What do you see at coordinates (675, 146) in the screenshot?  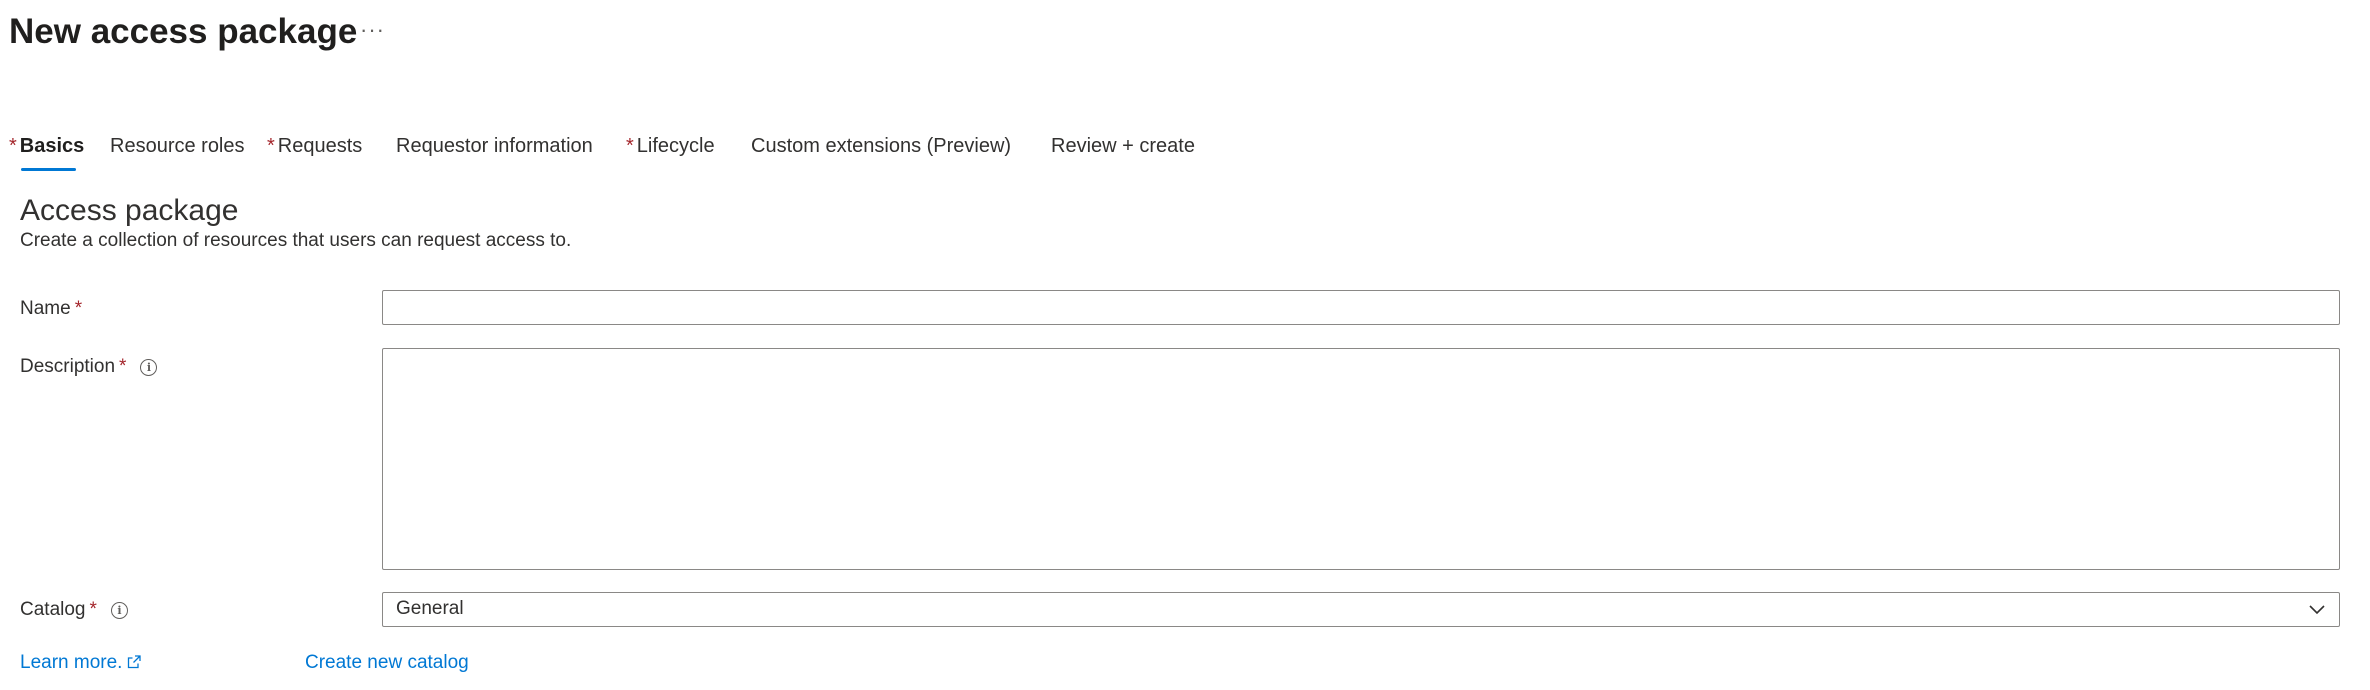 I see `tab-label: Lifecycle` at bounding box center [675, 146].